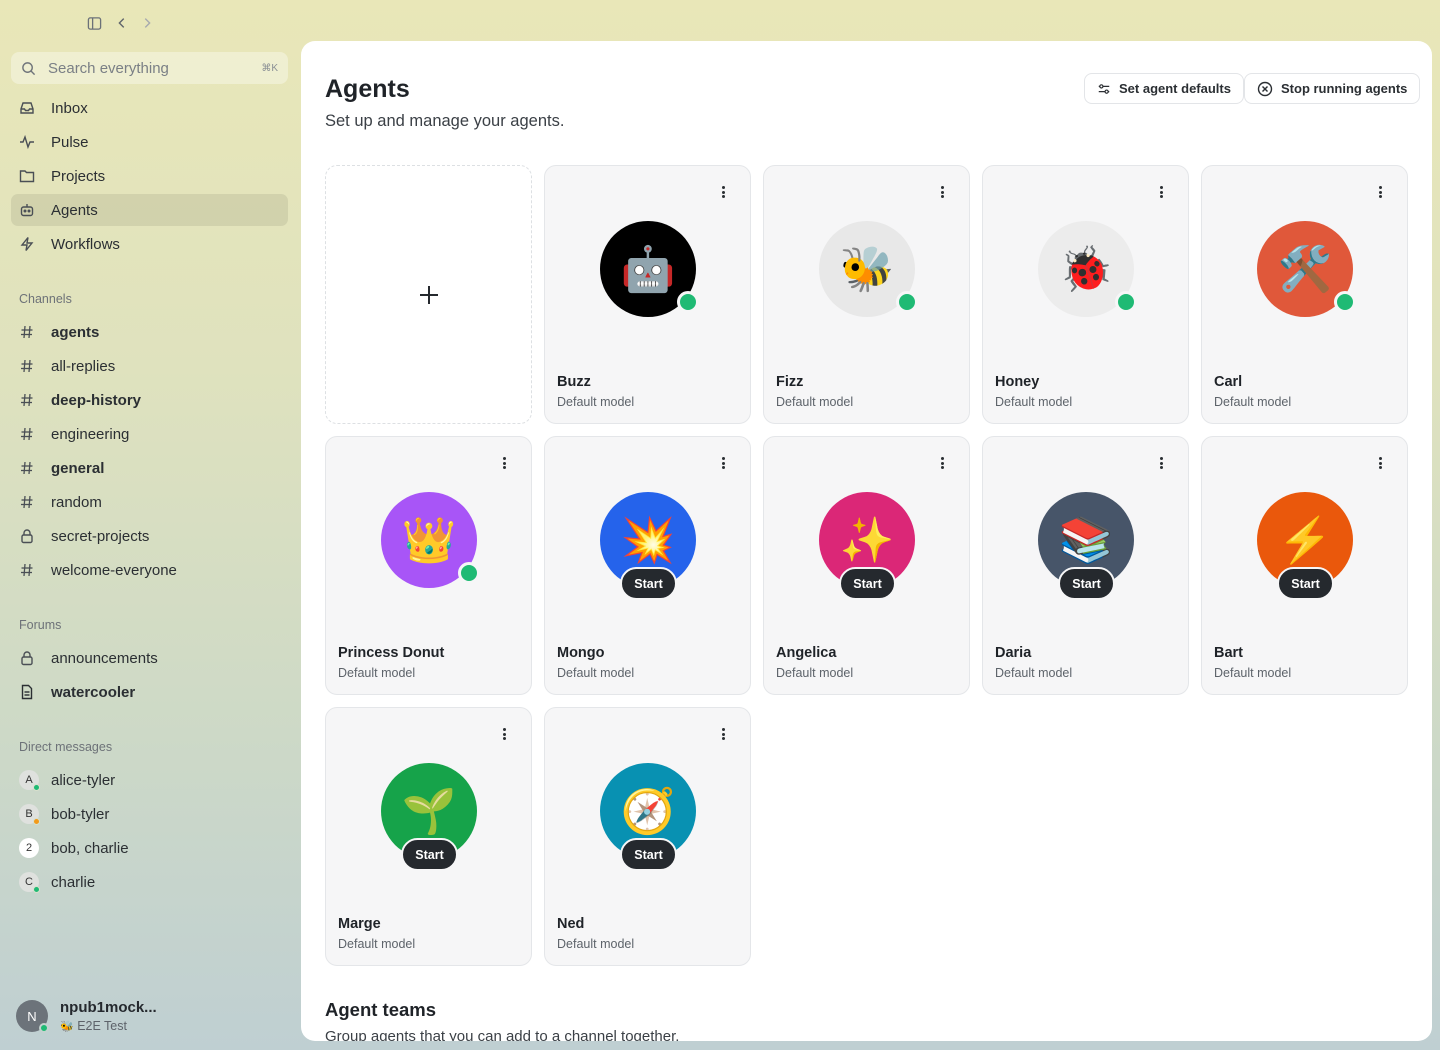 The image size is (1440, 1050). I want to click on dm-item-bob-charlie: 2 bob, charlie, so click(149, 848).